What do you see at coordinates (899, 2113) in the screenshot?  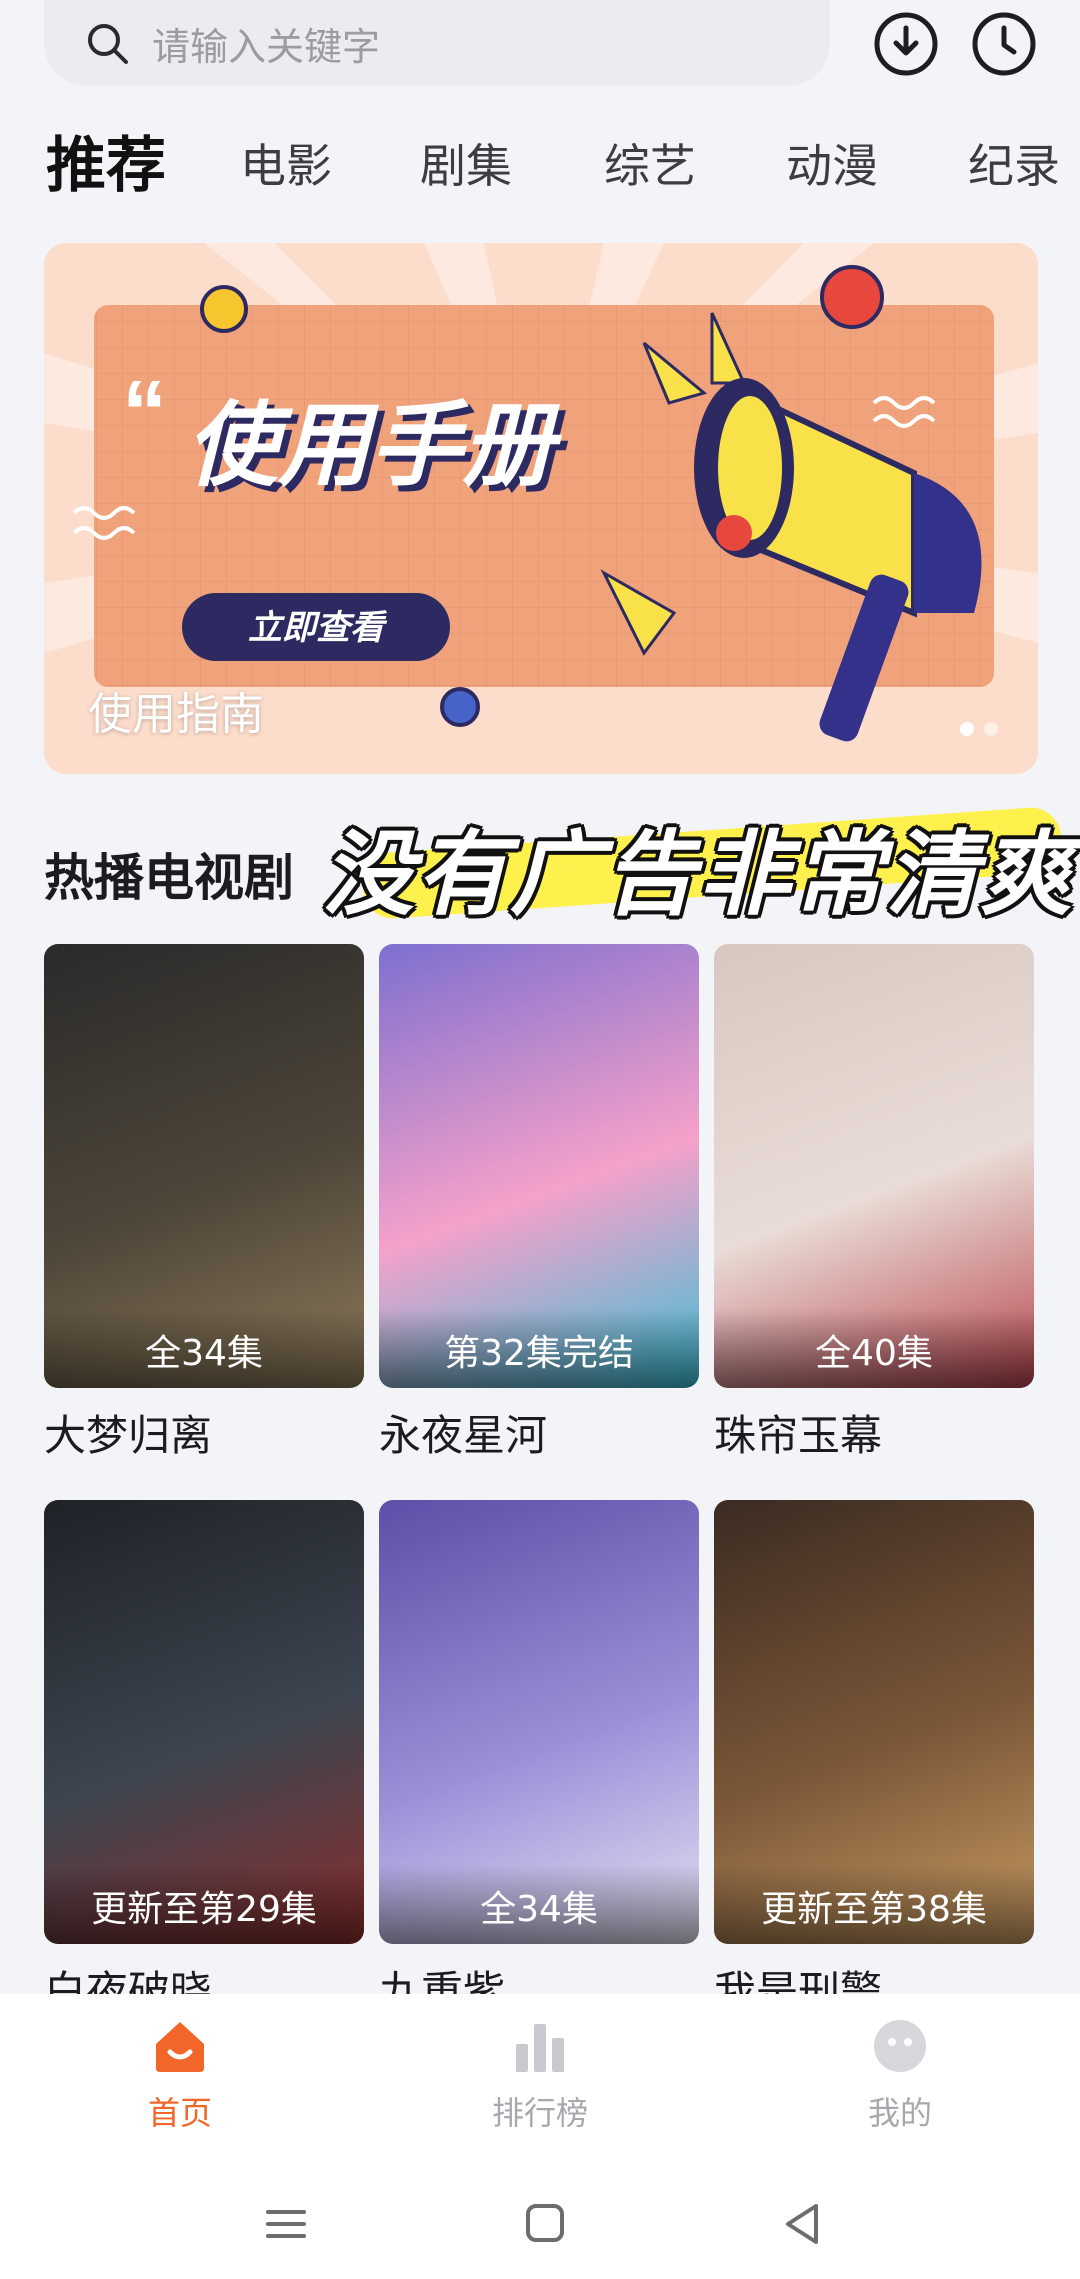 I see `nav-profile-label: 我的` at bounding box center [899, 2113].